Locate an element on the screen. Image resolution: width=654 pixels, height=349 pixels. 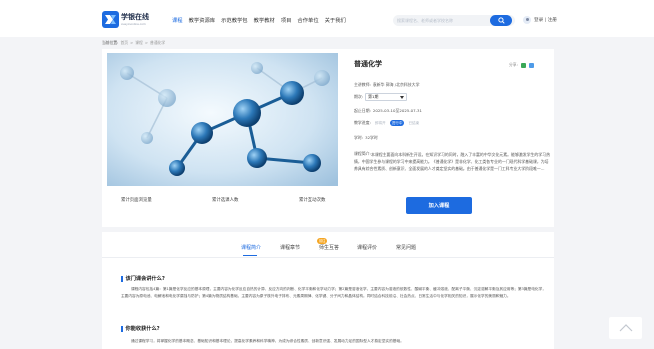
user-login: 登录 | 注册 is located at coordinates (540, 20).